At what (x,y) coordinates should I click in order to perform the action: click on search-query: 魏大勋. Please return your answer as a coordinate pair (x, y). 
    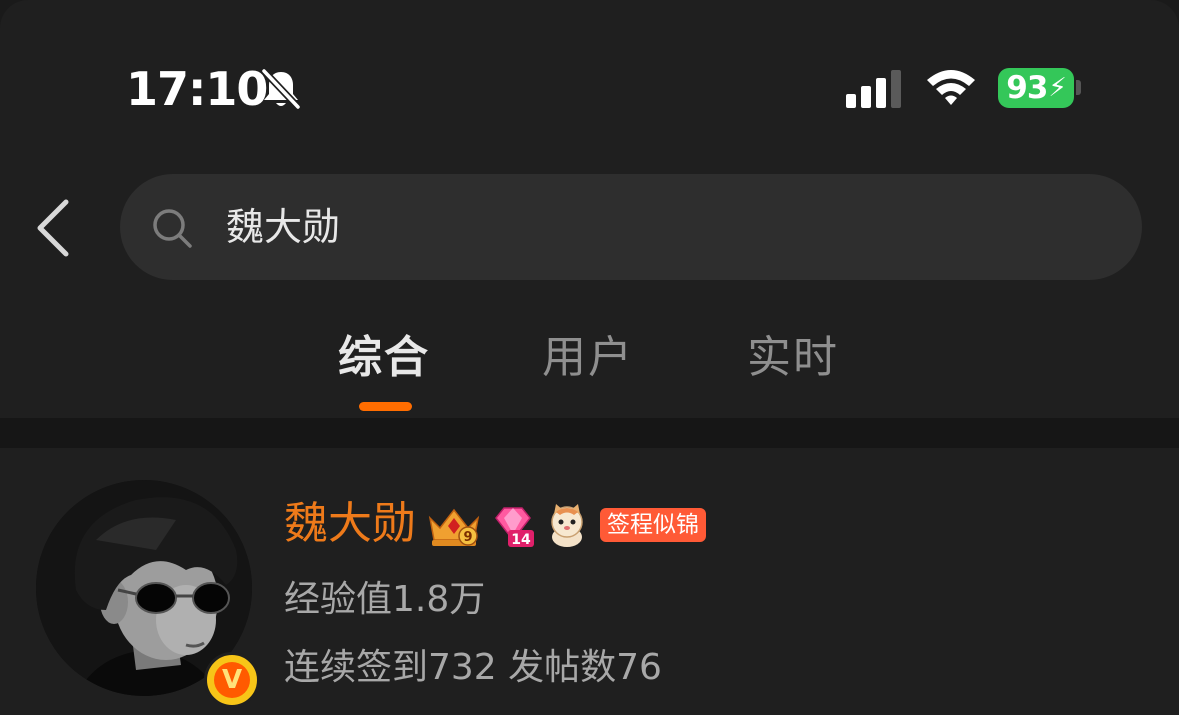
    Looking at the image, I should click on (283, 227).